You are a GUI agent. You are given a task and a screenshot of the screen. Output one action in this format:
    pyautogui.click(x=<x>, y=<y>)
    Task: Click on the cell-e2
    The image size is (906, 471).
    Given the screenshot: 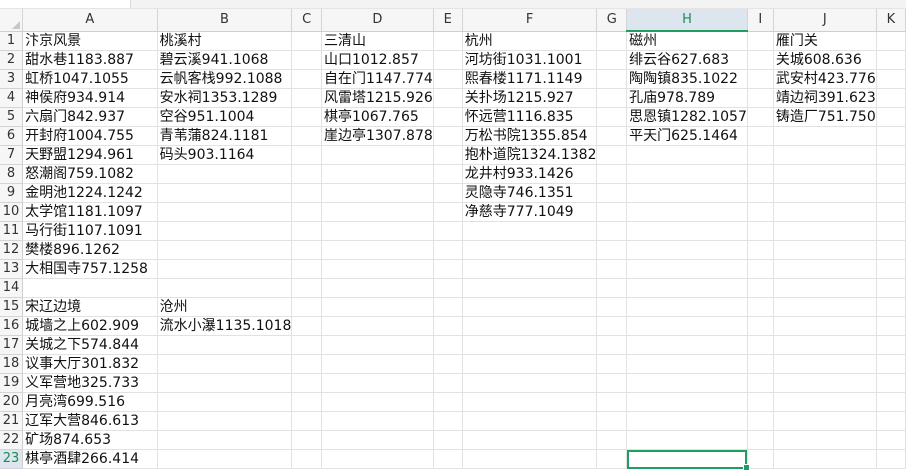 What is the action you would take?
    pyautogui.click(x=448, y=60)
    